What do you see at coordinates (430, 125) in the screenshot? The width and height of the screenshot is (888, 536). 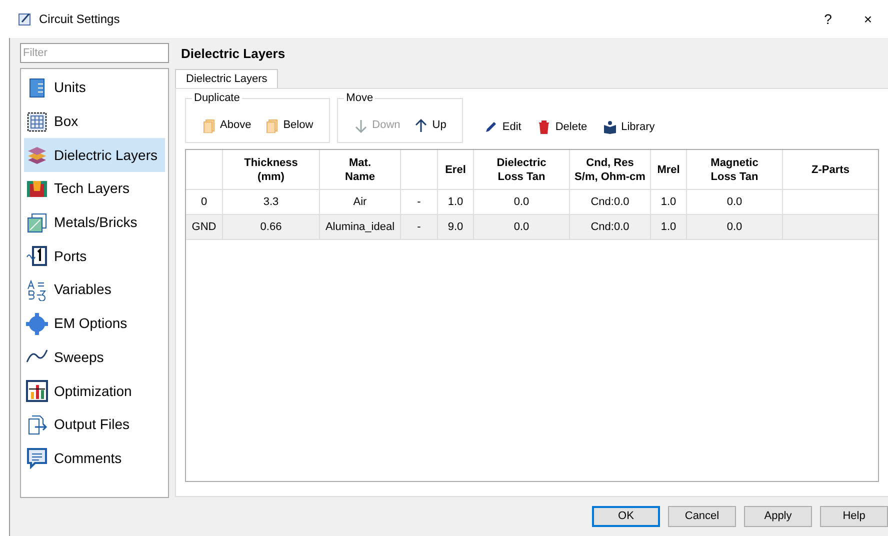 I see `toolbar-button: Up` at bounding box center [430, 125].